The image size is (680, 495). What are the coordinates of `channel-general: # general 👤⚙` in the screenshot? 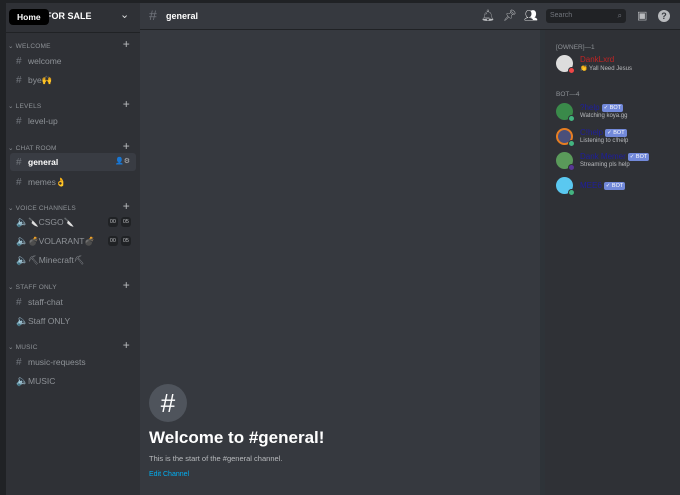 It's located at (73, 162).